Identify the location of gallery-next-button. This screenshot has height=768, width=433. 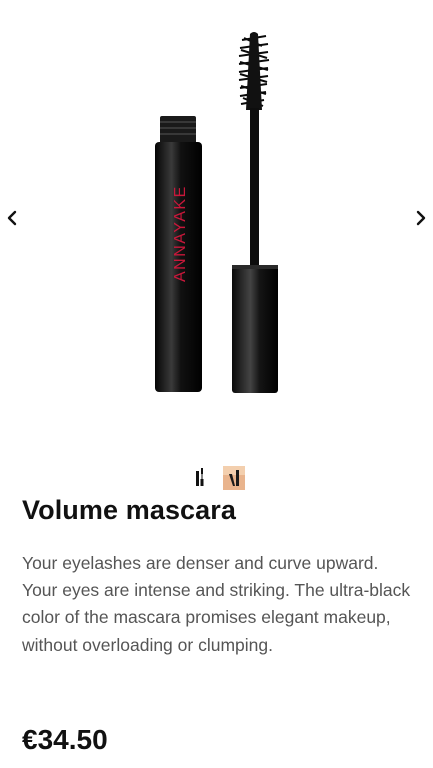
(421, 218).